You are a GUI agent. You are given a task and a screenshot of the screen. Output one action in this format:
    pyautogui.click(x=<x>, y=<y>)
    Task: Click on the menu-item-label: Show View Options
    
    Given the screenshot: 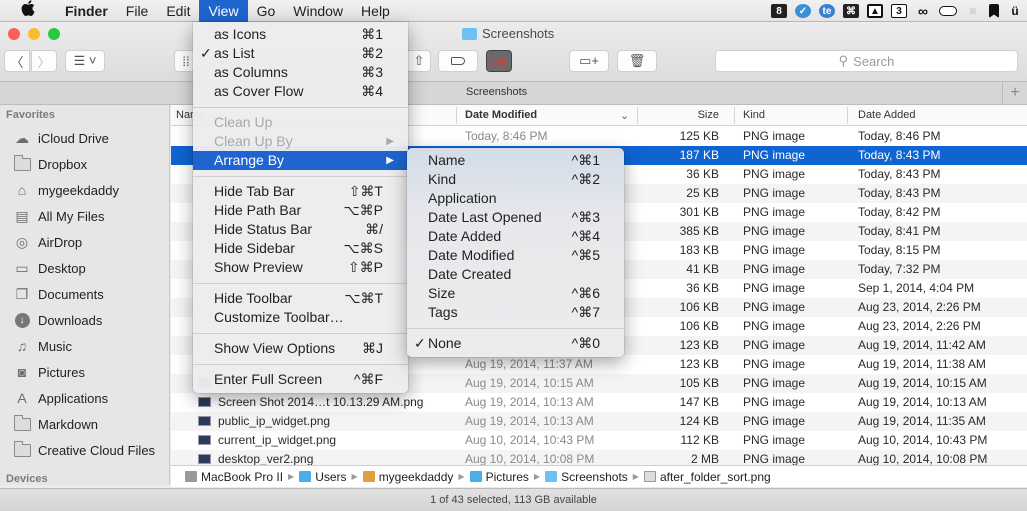 What is the action you would take?
    pyautogui.click(x=275, y=348)
    